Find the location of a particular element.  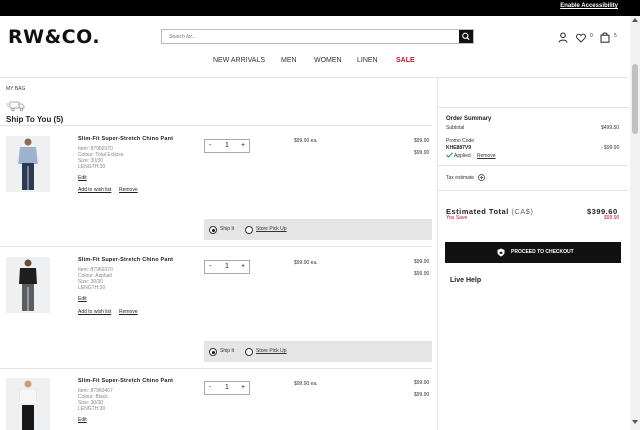

page-scrollbar is located at coordinates (635, 223).